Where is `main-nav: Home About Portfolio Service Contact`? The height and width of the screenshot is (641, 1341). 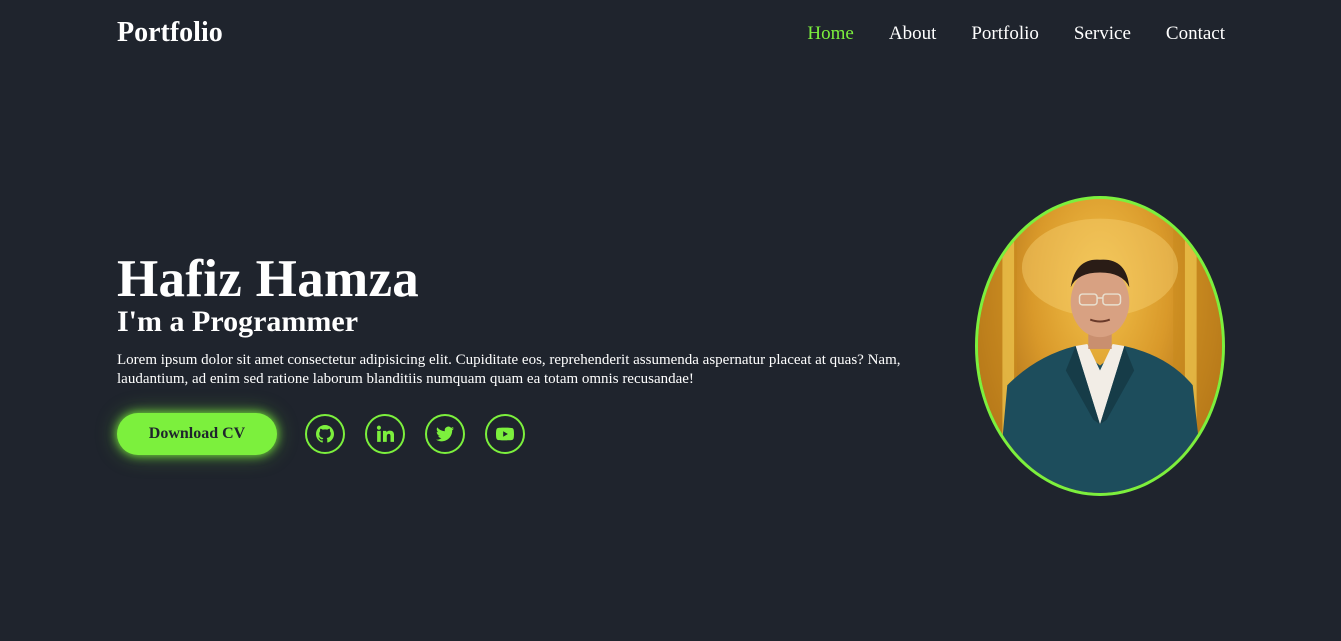 main-nav: Home About Portfolio Service Contact is located at coordinates (1016, 34).